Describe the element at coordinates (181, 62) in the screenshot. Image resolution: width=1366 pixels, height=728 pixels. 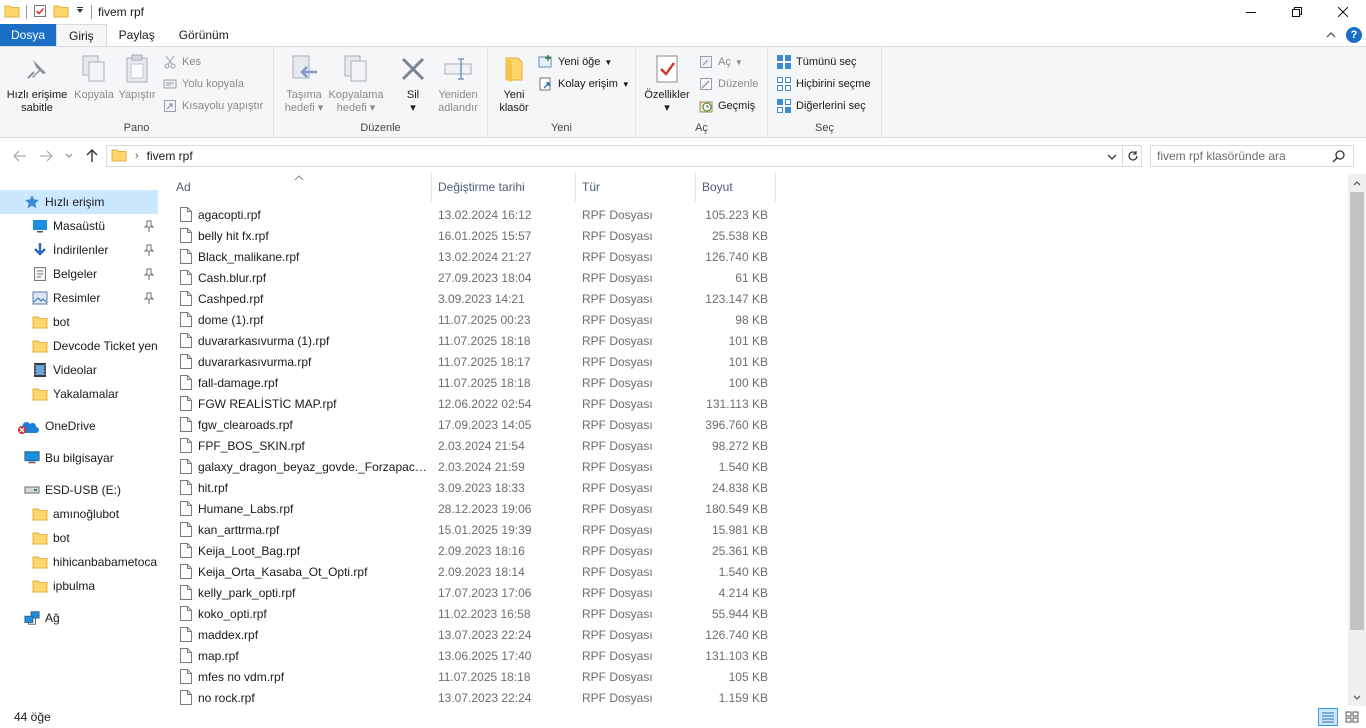
I see `cut-button: Kes` at that location.